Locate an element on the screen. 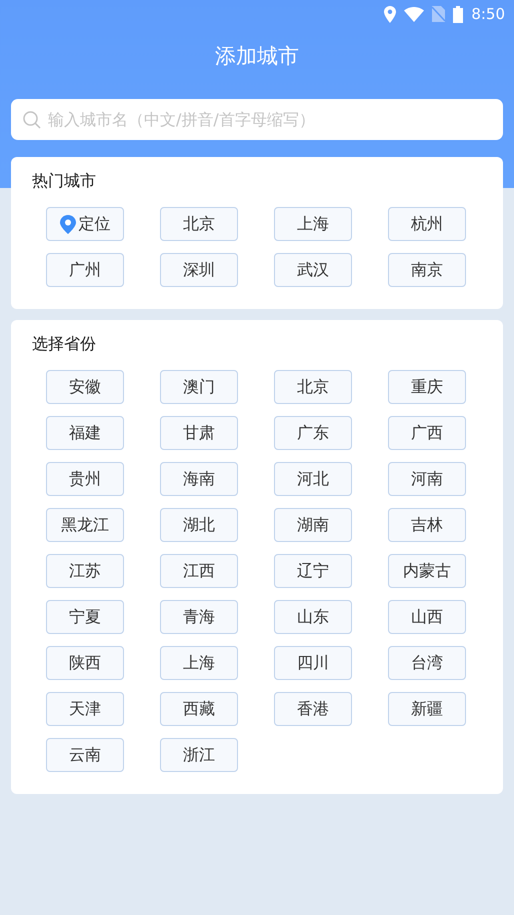 This screenshot has width=514, height=915. wifi-icon is located at coordinates (414, 14).